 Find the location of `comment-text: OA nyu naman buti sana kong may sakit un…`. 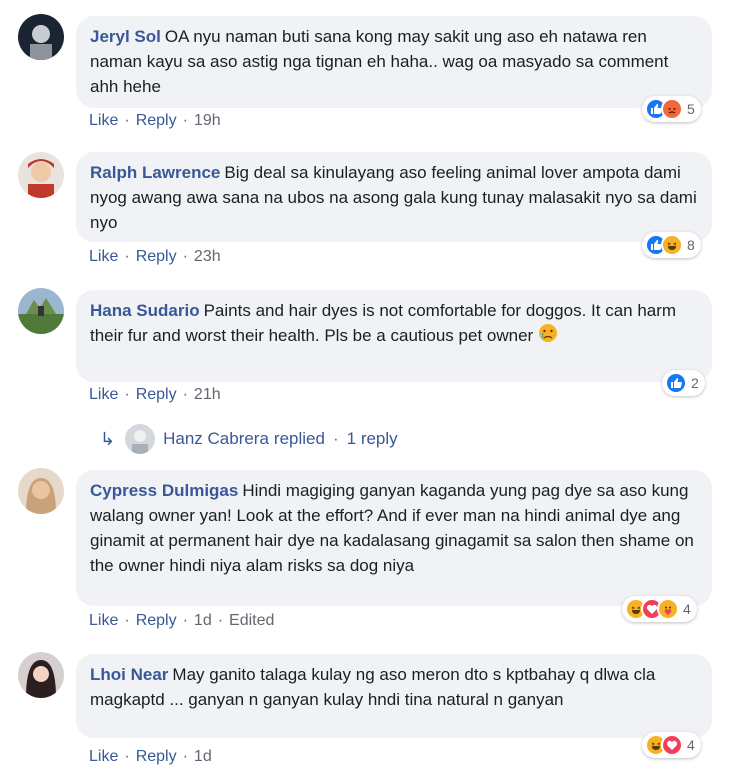

comment-text: OA nyu naman buti sana kong may sakit un… is located at coordinates (379, 61).